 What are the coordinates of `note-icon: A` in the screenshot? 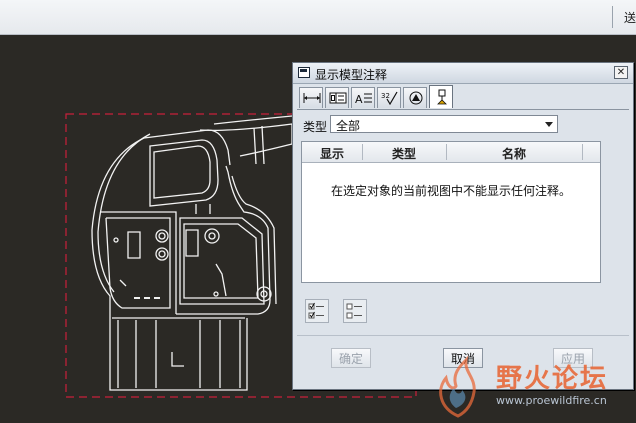 It's located at (363, 99).